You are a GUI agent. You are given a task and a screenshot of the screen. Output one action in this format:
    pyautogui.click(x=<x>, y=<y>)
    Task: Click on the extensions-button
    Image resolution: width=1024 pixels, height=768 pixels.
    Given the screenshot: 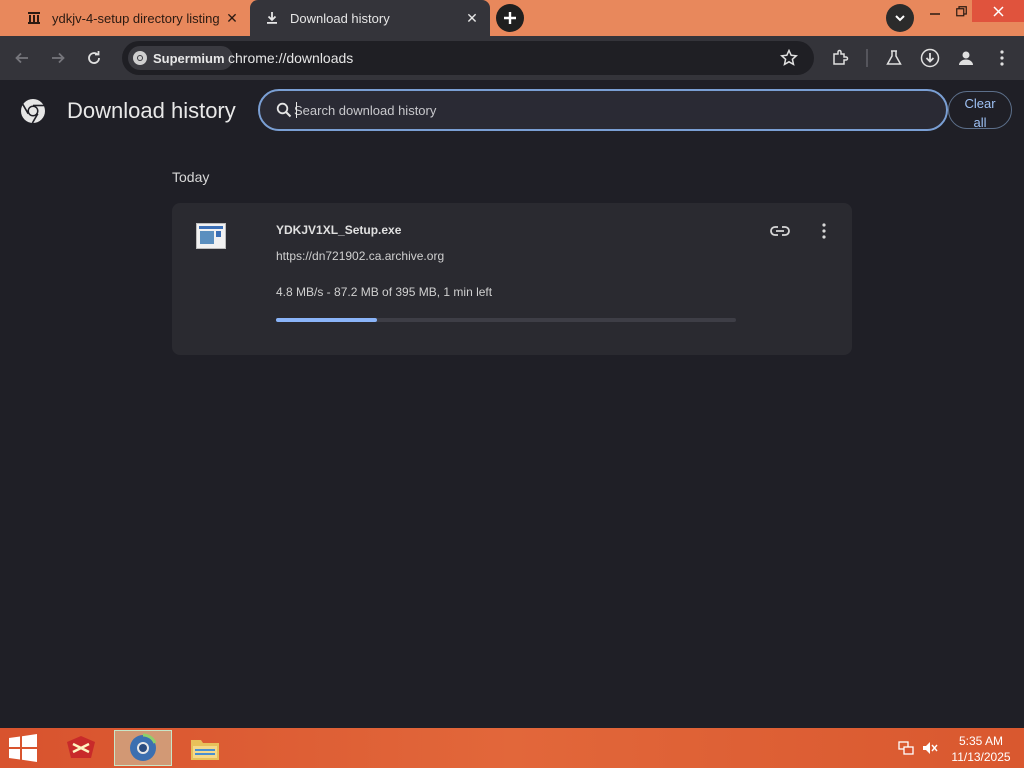 What is the action you would take?
    pyautogui.click(x=840, y=58)
    